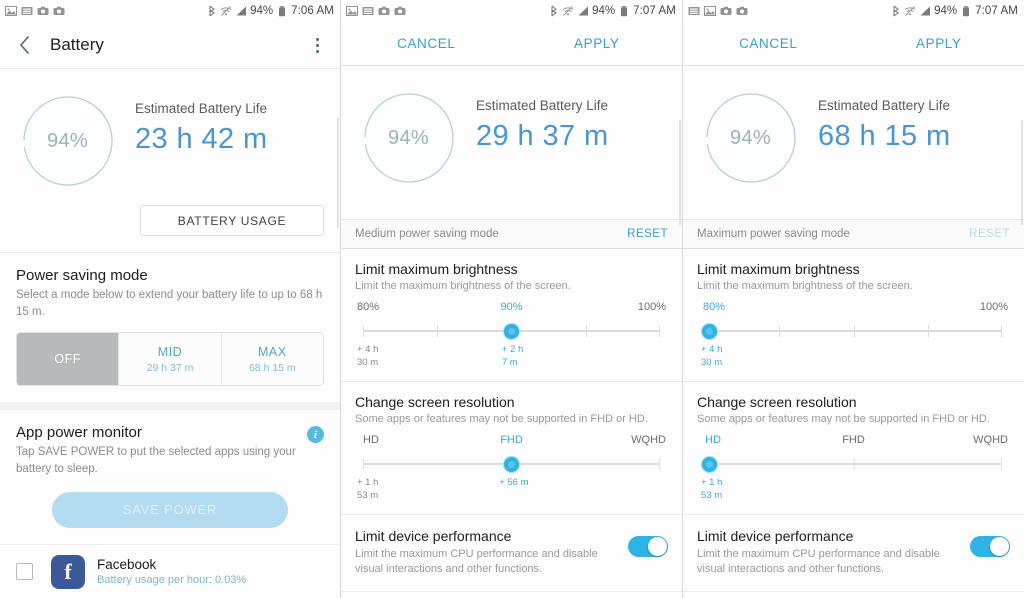  I want to click on mode-name: Medium power saving mode, so click(427, 234).